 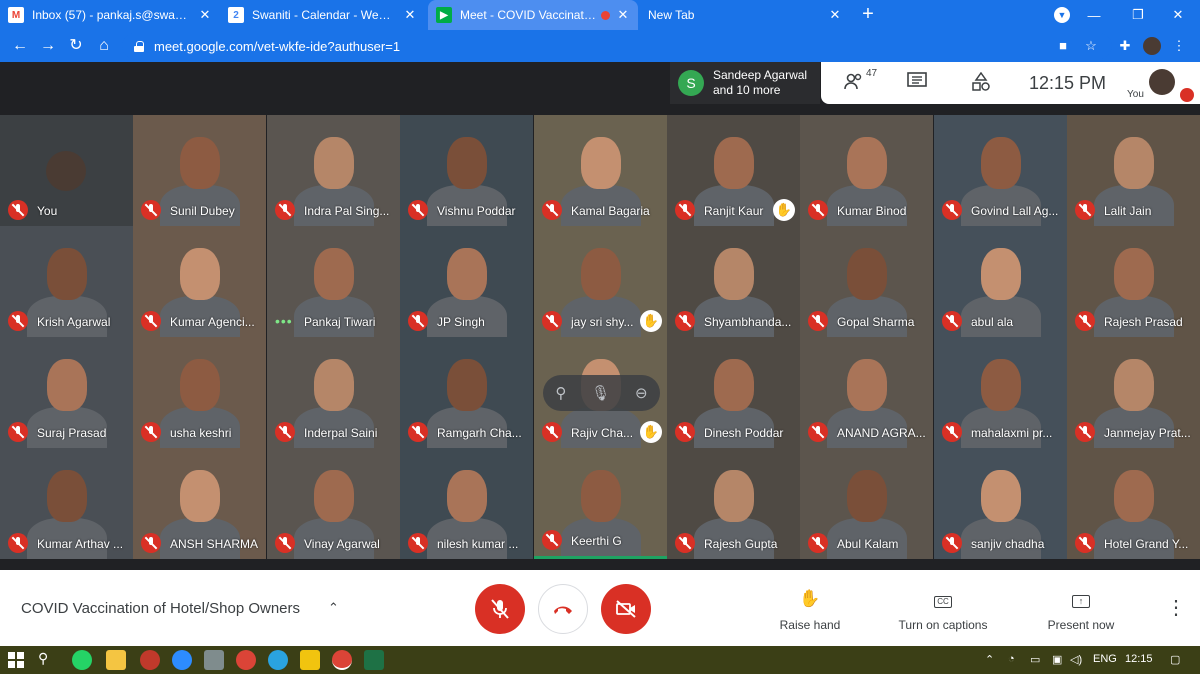 I want to click on whatsapp-icon, so click(x=82, y=660).